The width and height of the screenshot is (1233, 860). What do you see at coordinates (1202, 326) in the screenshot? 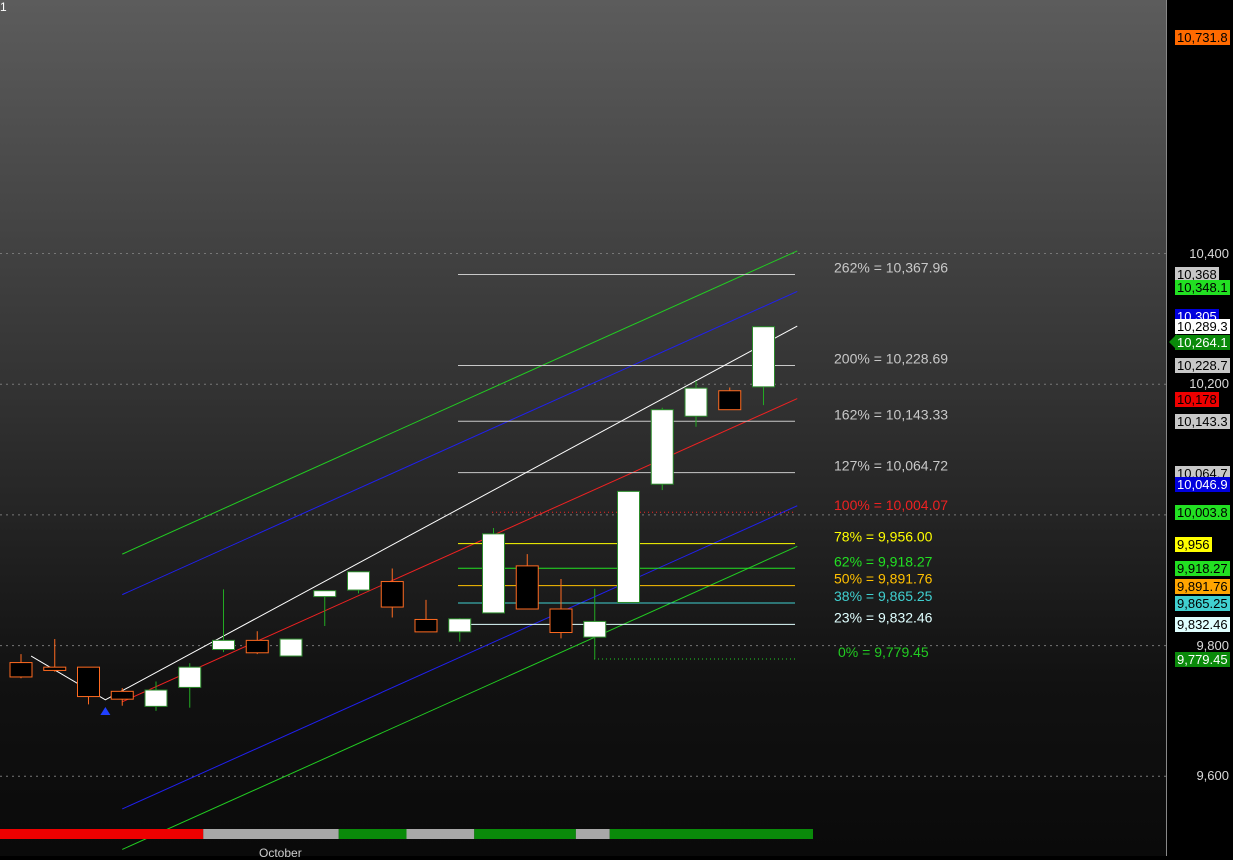
I see `price-tag: 10,289.3` at bounding box center [1202, 326].